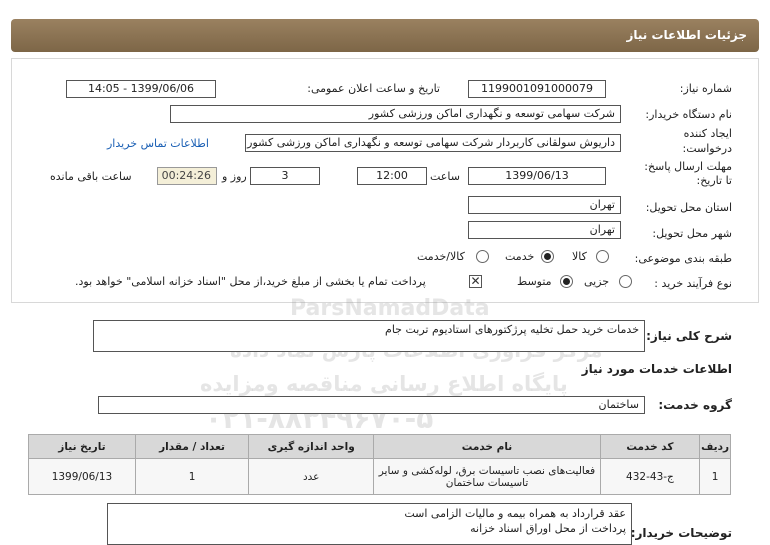 The width and height of the screenshot is (770, 545). I want to click on deadline-date-field: 1399/06/13, so click(537, 176).